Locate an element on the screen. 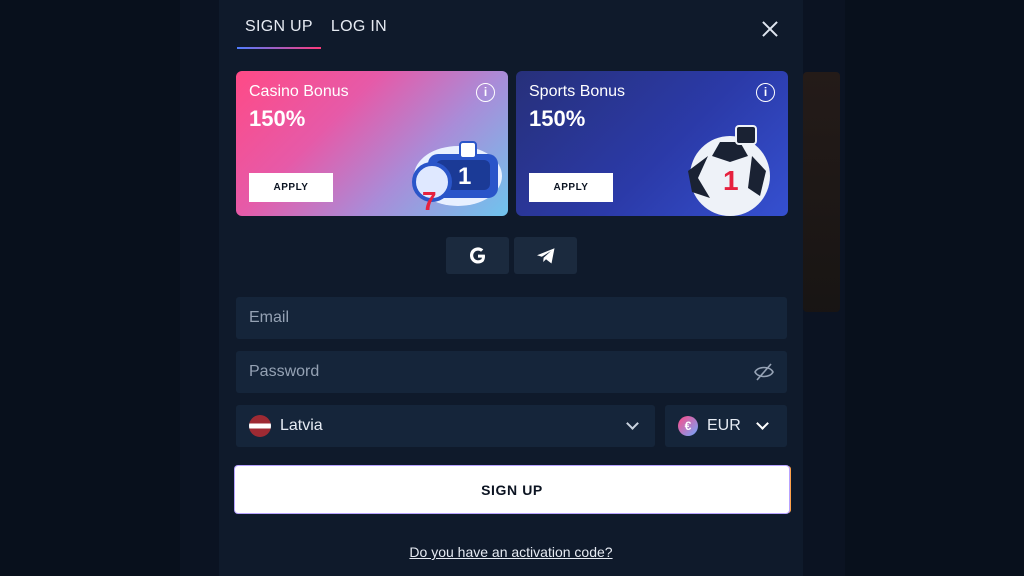 The width and height of the screenshot is (1024, 576). sports-soccer-ball-art: 1 is located at coordinates (729, 170).